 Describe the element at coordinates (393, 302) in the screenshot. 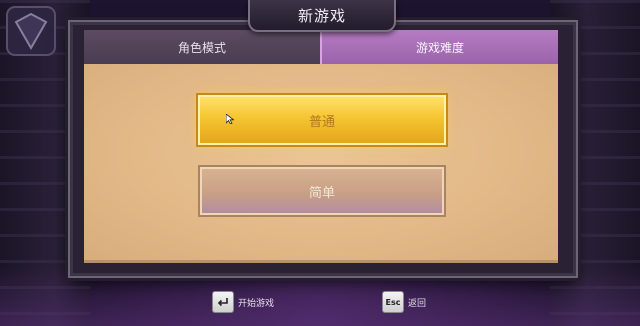

I see `esc-key-icon: Esc` at that location.